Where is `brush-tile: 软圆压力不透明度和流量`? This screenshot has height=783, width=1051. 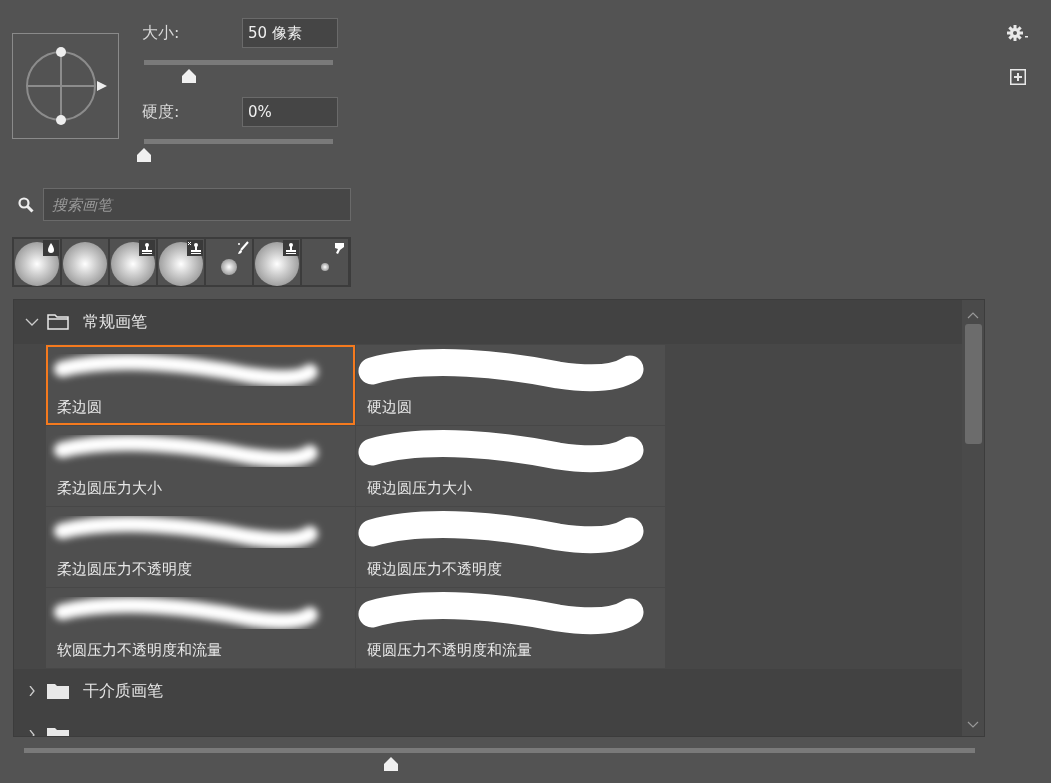 brush-tile: 软圆压力不透明度和流量 is located at coordinates (200, 628).